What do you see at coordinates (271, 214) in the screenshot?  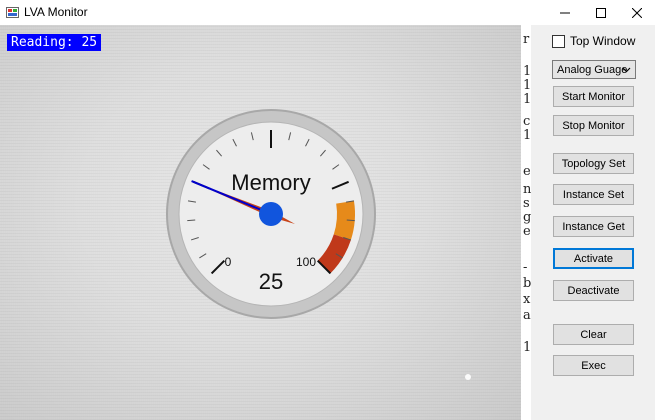 I see `gauge-hub` at bounding box center [271, 214].